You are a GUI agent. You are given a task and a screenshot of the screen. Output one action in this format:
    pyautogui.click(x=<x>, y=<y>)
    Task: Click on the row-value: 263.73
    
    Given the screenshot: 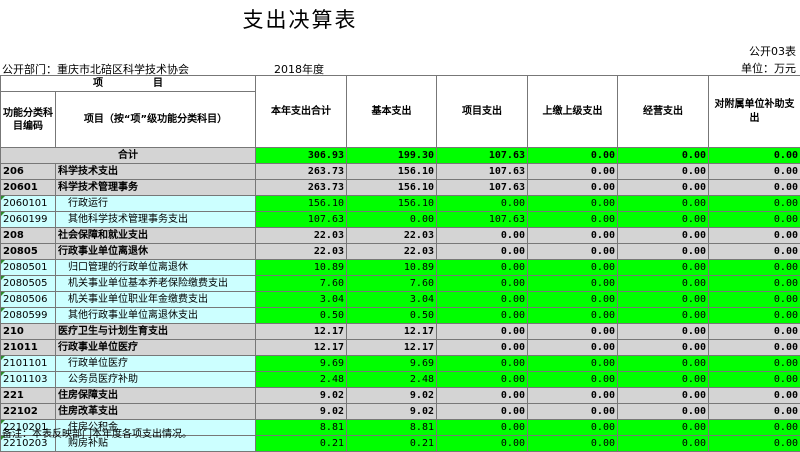 What is the action you would take?
    pyautogui.click(x=301, y=188)
    